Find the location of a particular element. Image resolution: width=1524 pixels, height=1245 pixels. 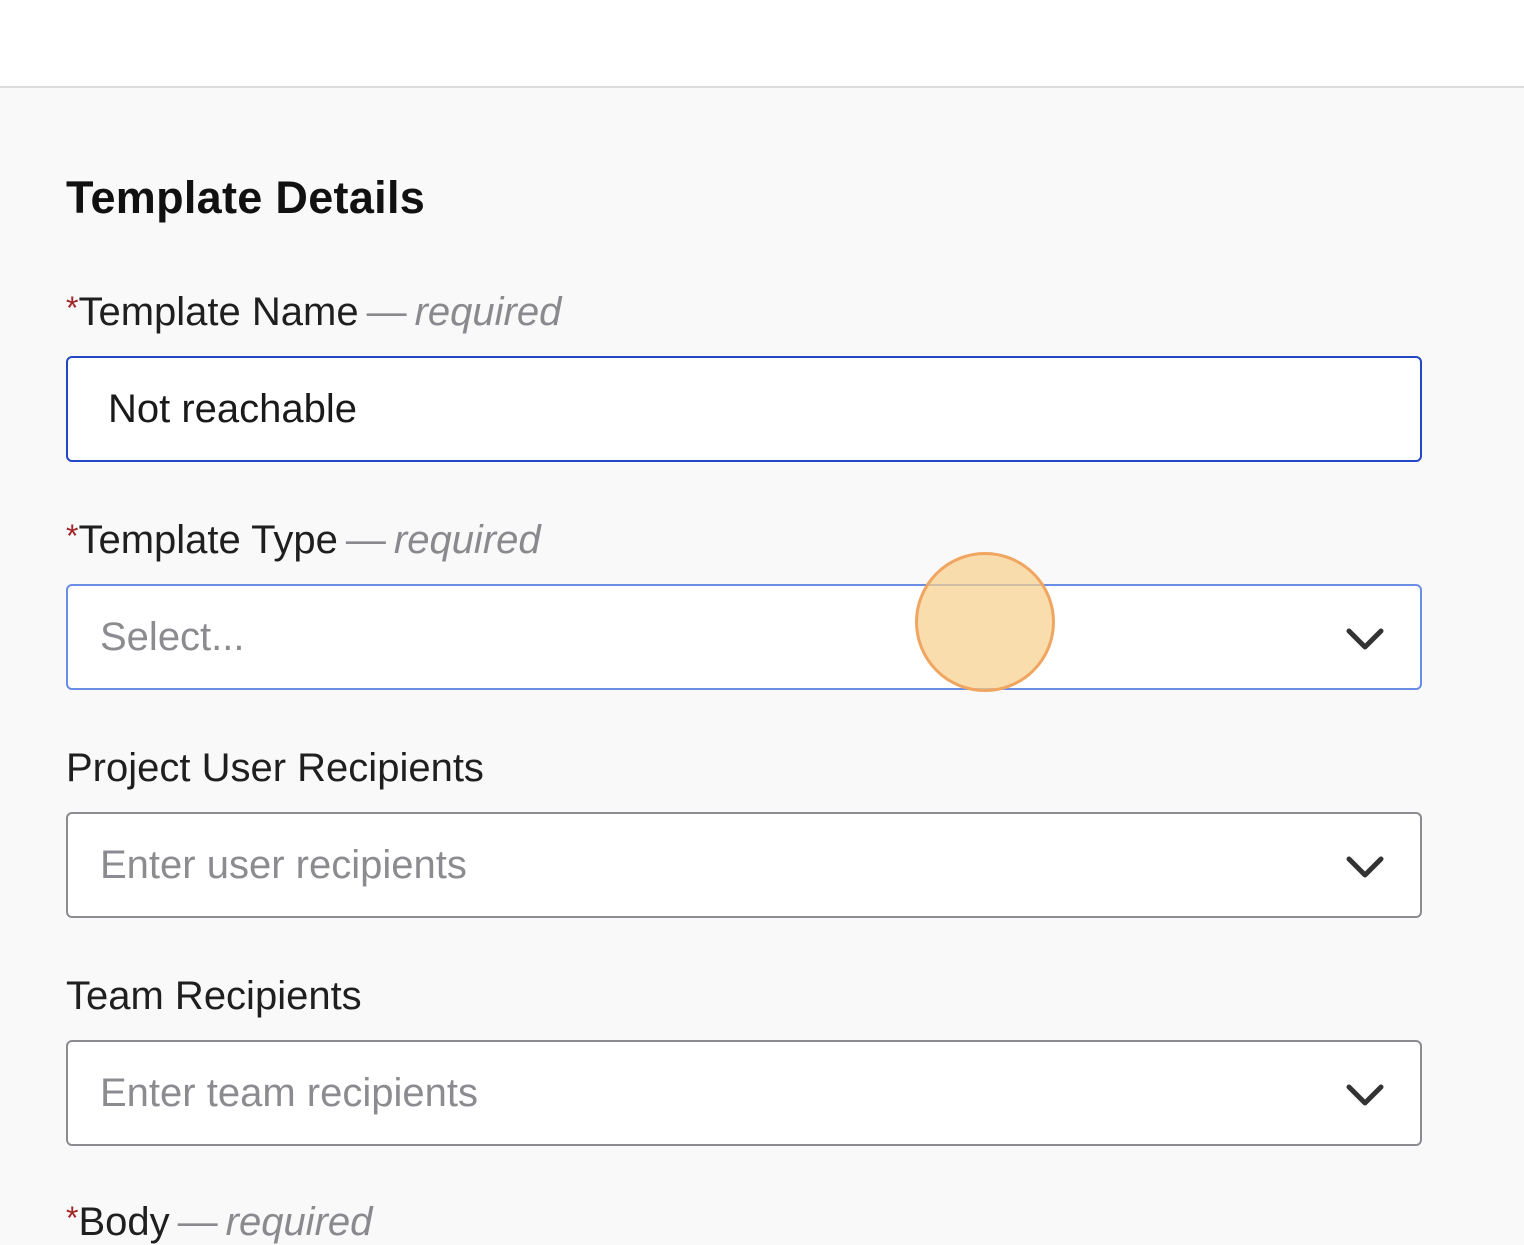

body-label-text: Body is located at coordinates (124, 1222).